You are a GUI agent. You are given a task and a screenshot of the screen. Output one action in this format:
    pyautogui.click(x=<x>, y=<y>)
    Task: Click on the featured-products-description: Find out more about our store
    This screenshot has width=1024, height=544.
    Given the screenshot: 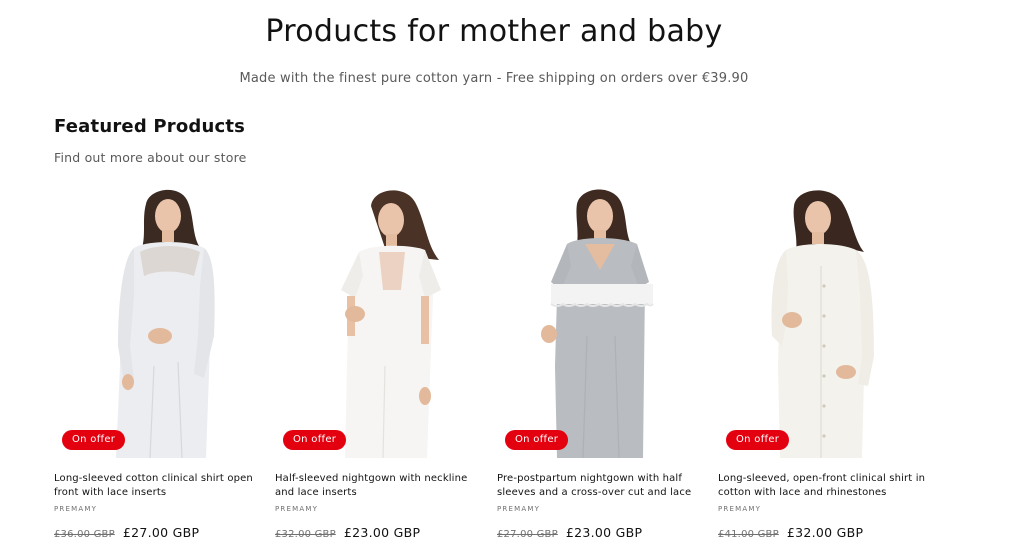 What is the action you would take?
    pyautogui.click(x=150, y=157)
    